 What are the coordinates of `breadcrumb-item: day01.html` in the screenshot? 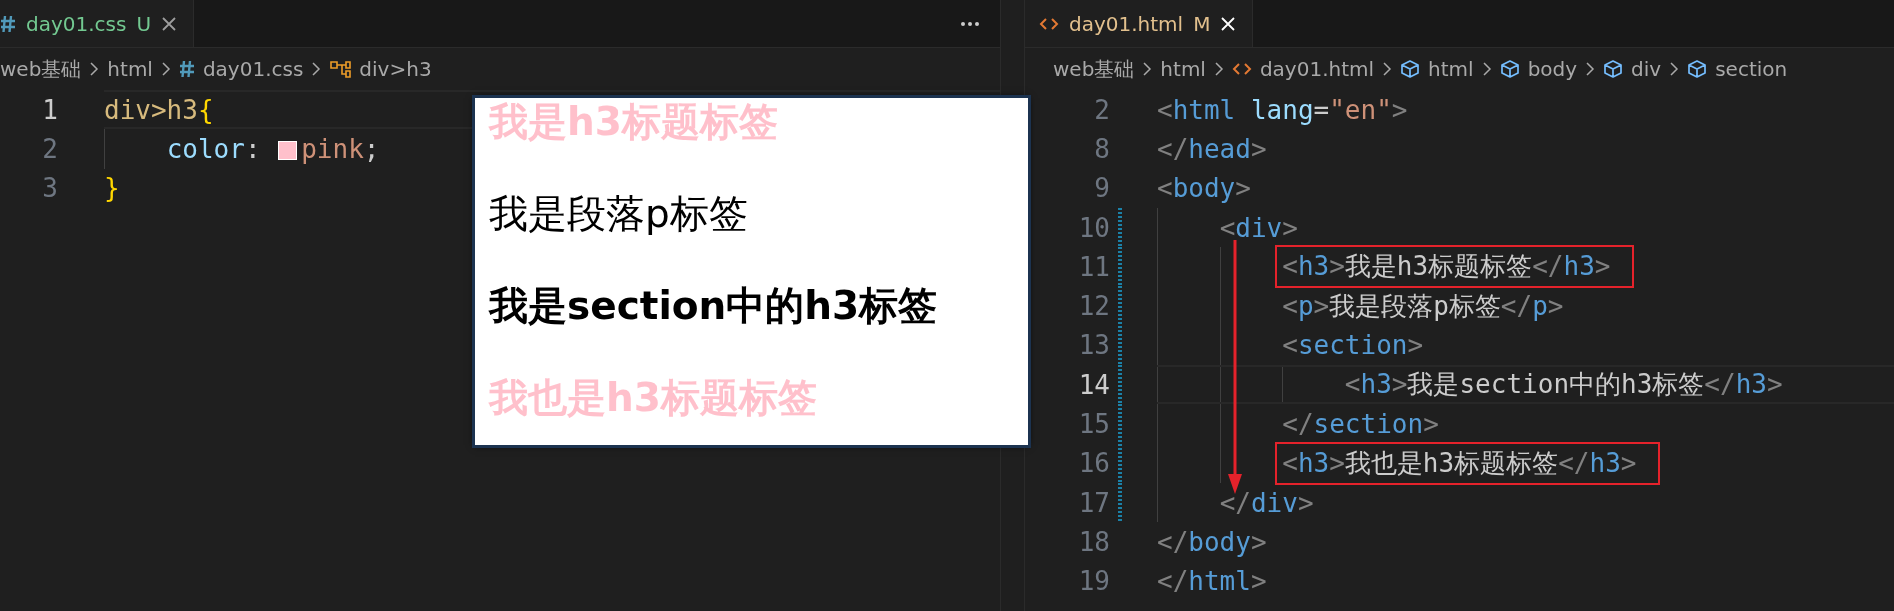 It's located at (1303, 69).